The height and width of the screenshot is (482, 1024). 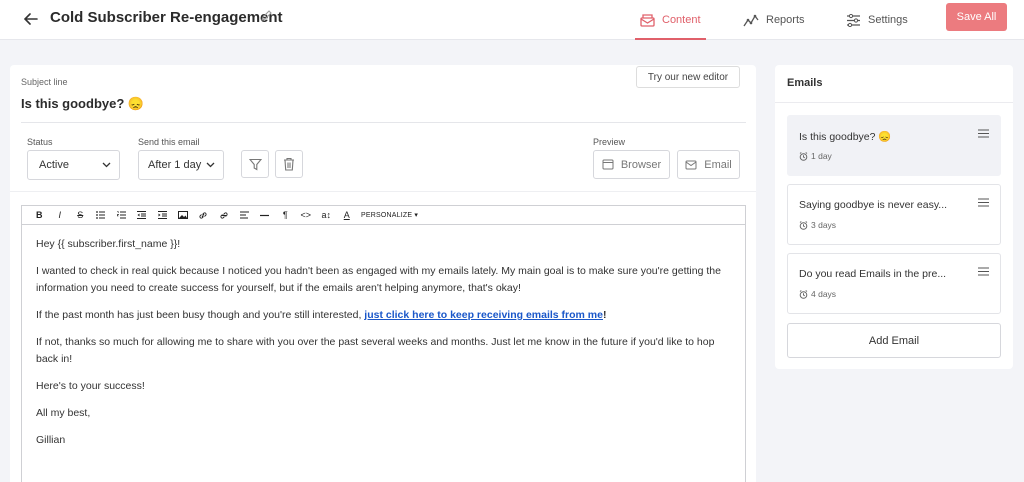 What do you see at coordinates (39, 215) in the screenshot?
I see `bold-button: B` at bounding box center [39, 215].